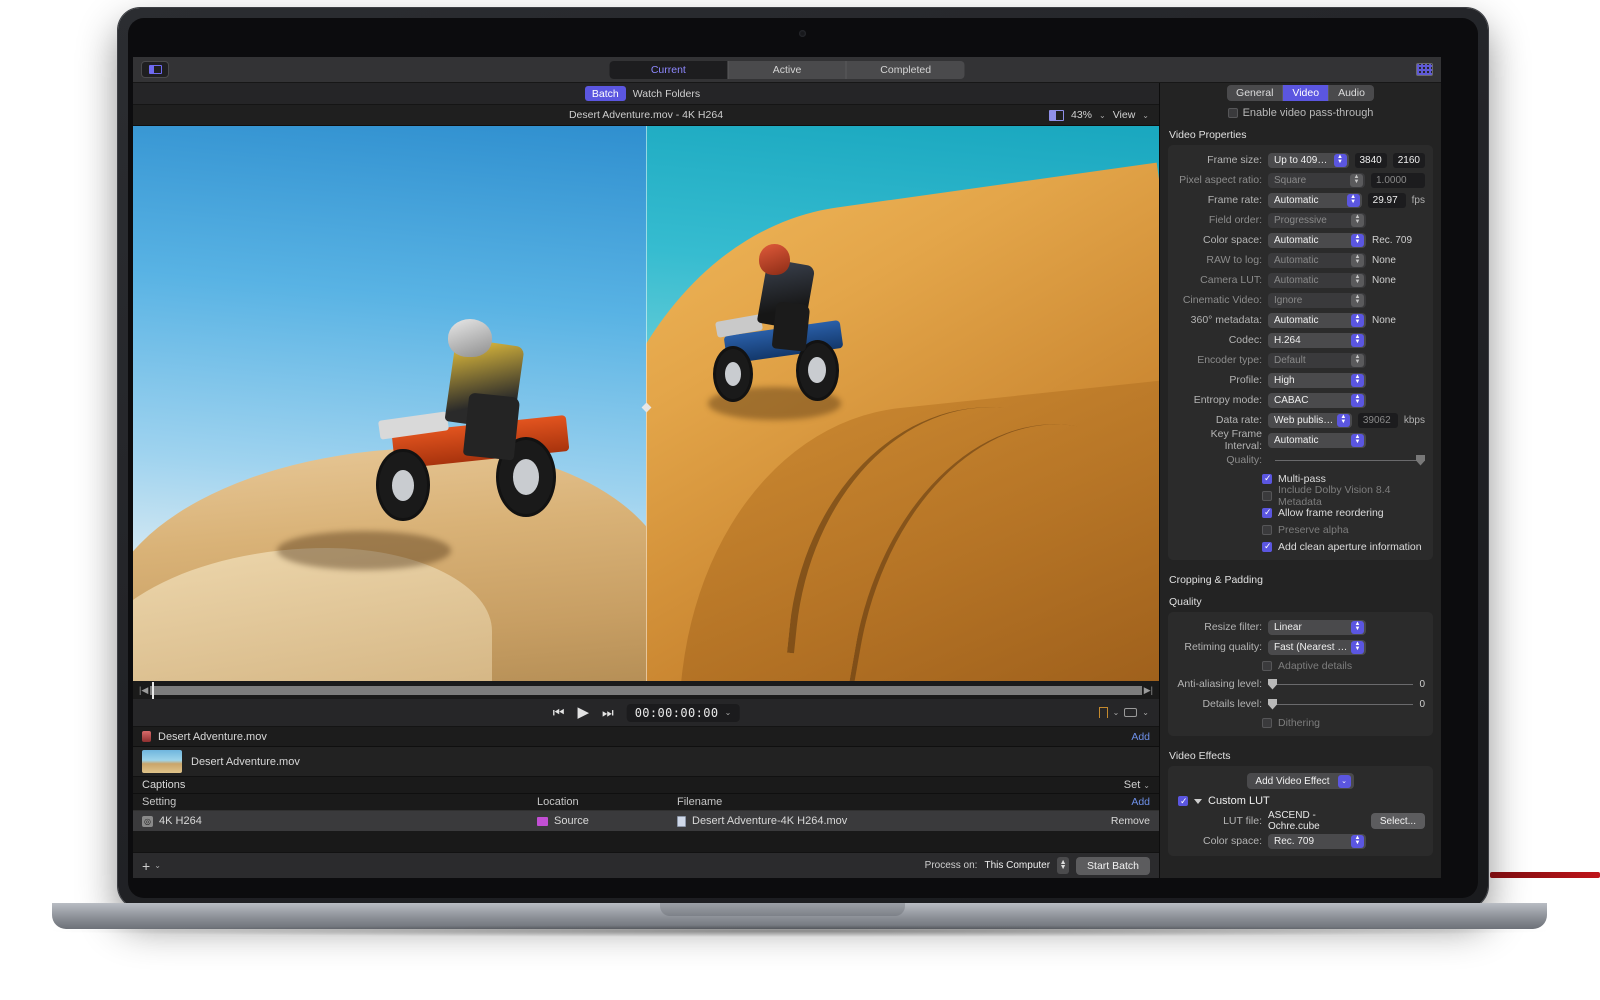  What do you see at coordinates (1317, 300) in the screenshot?
I see `cinematic-video-popup: Ignore ▲ ▼` at bounding box center [1317, 300].